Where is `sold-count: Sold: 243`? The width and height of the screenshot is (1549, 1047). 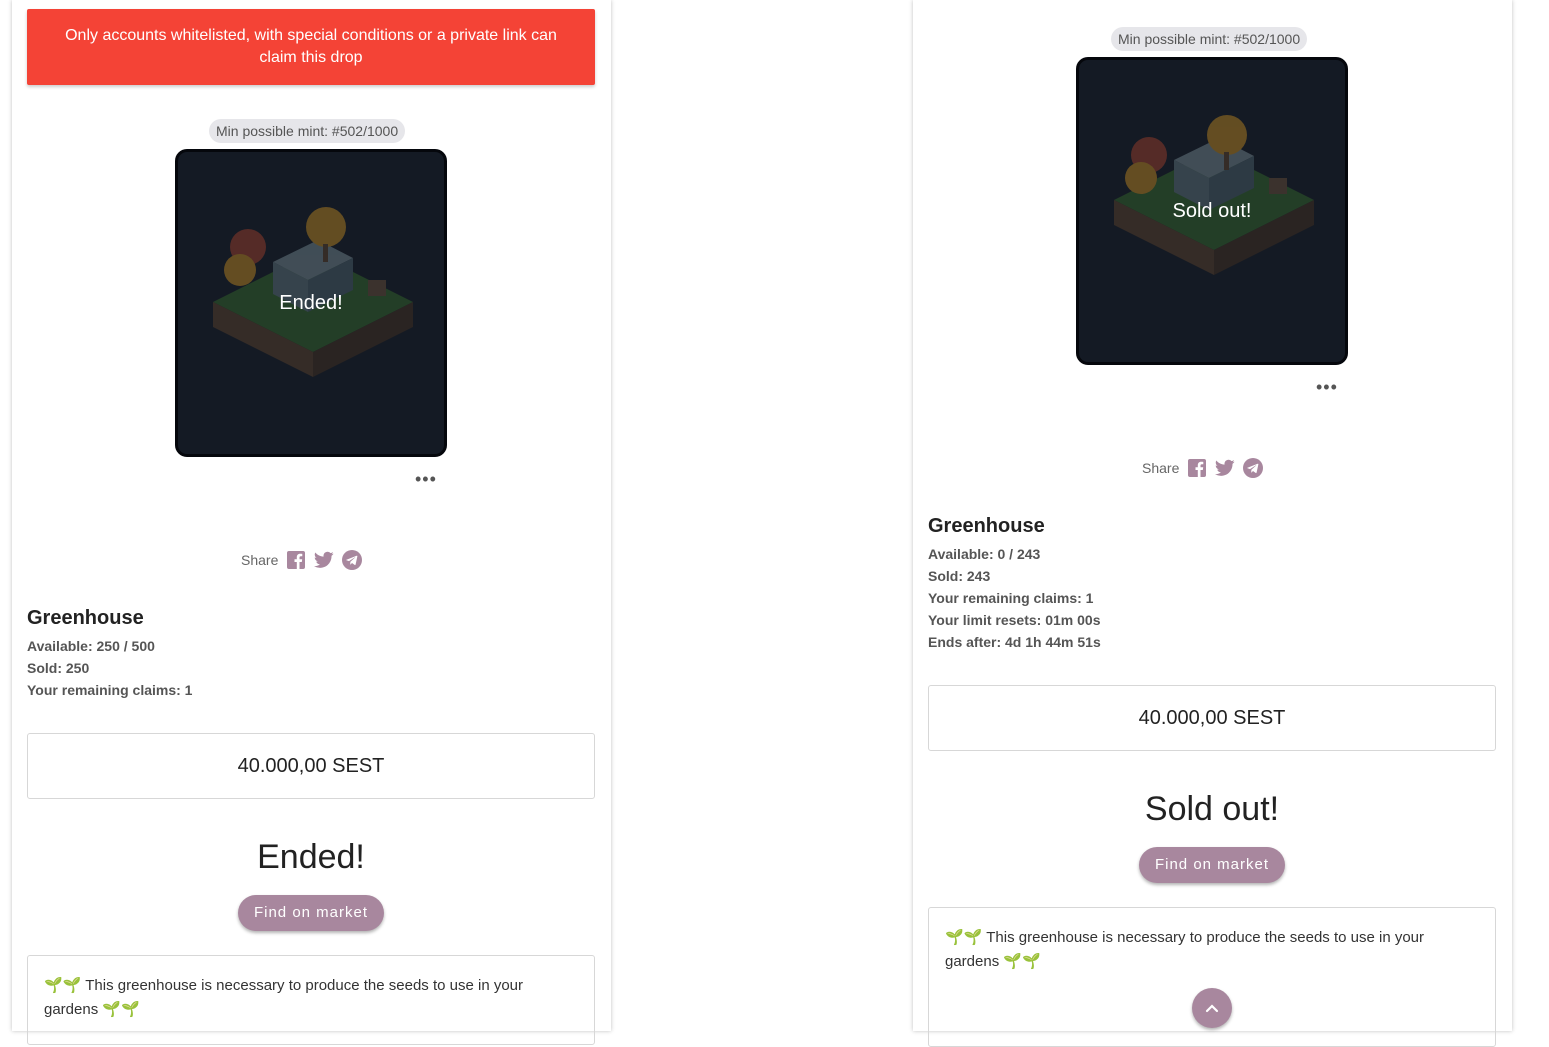
sold-count: Sold: 243 is located at coordinates (959, 576).